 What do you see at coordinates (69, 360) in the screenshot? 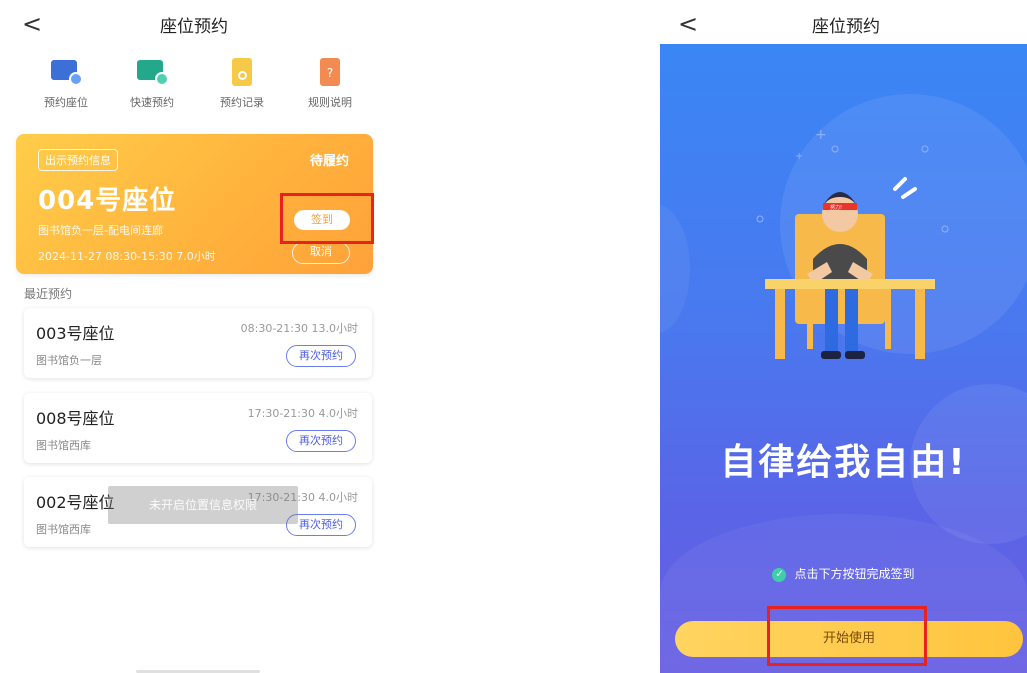
I see `recent-location: 图书馆负一层` at bounding box center [69, 360].